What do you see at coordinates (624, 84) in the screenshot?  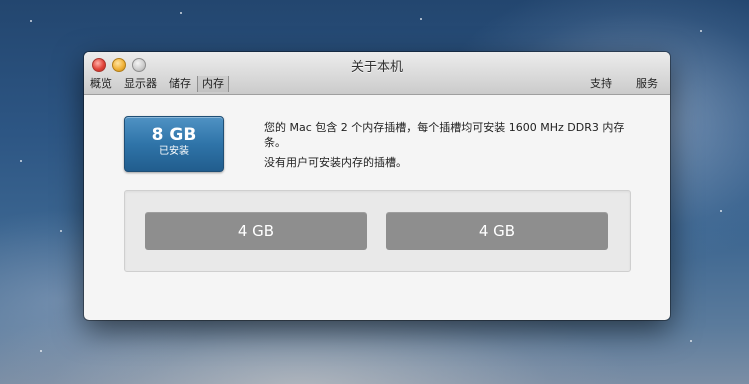 I see `tab-bar-right: 支持 服务` at bounding box center [624, 84].